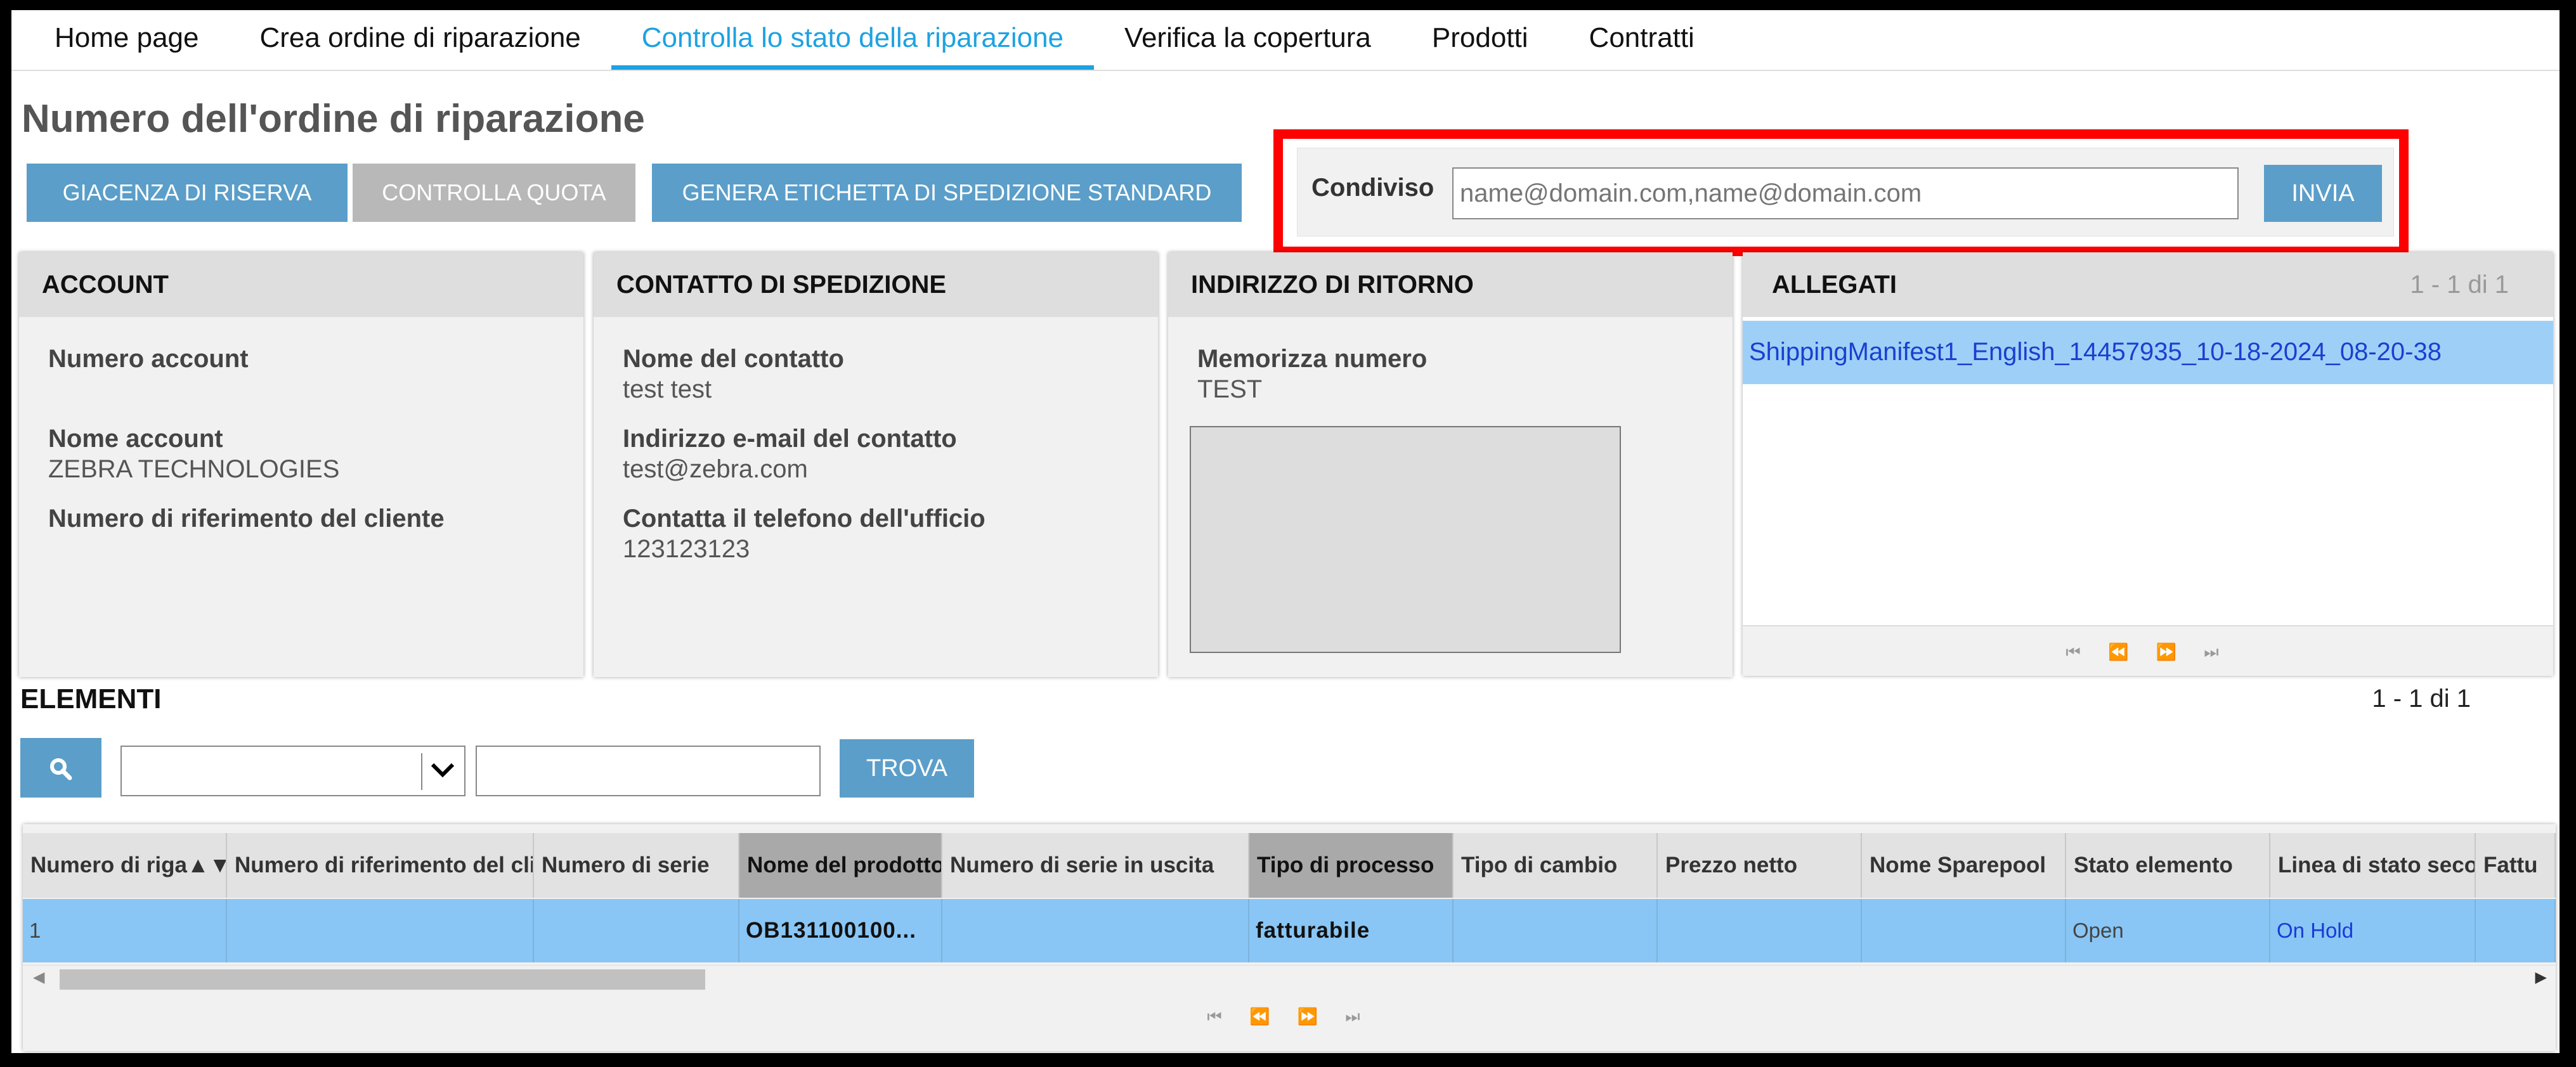 This screenshot has width=2576, height=1067. I want to click on share-highlight-box: Condiviso INVIA, so click(1841, 192).